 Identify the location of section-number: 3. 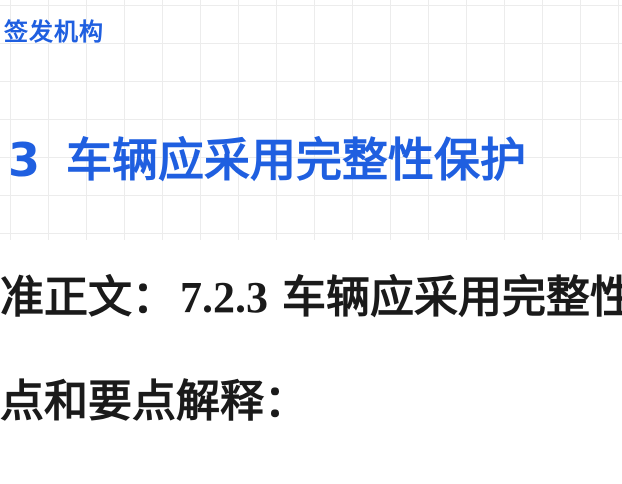
(24, 160).